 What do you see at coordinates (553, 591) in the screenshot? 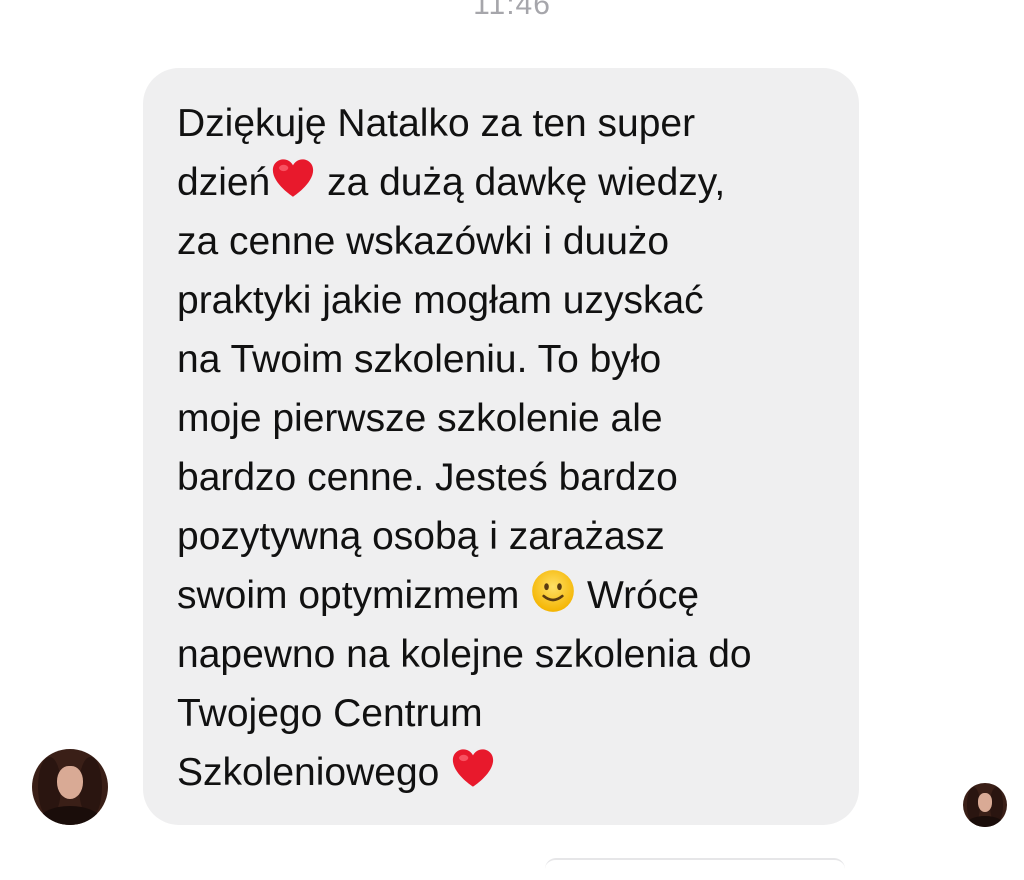
I see `smiling-face-icon` at bounding box center [553, 591].